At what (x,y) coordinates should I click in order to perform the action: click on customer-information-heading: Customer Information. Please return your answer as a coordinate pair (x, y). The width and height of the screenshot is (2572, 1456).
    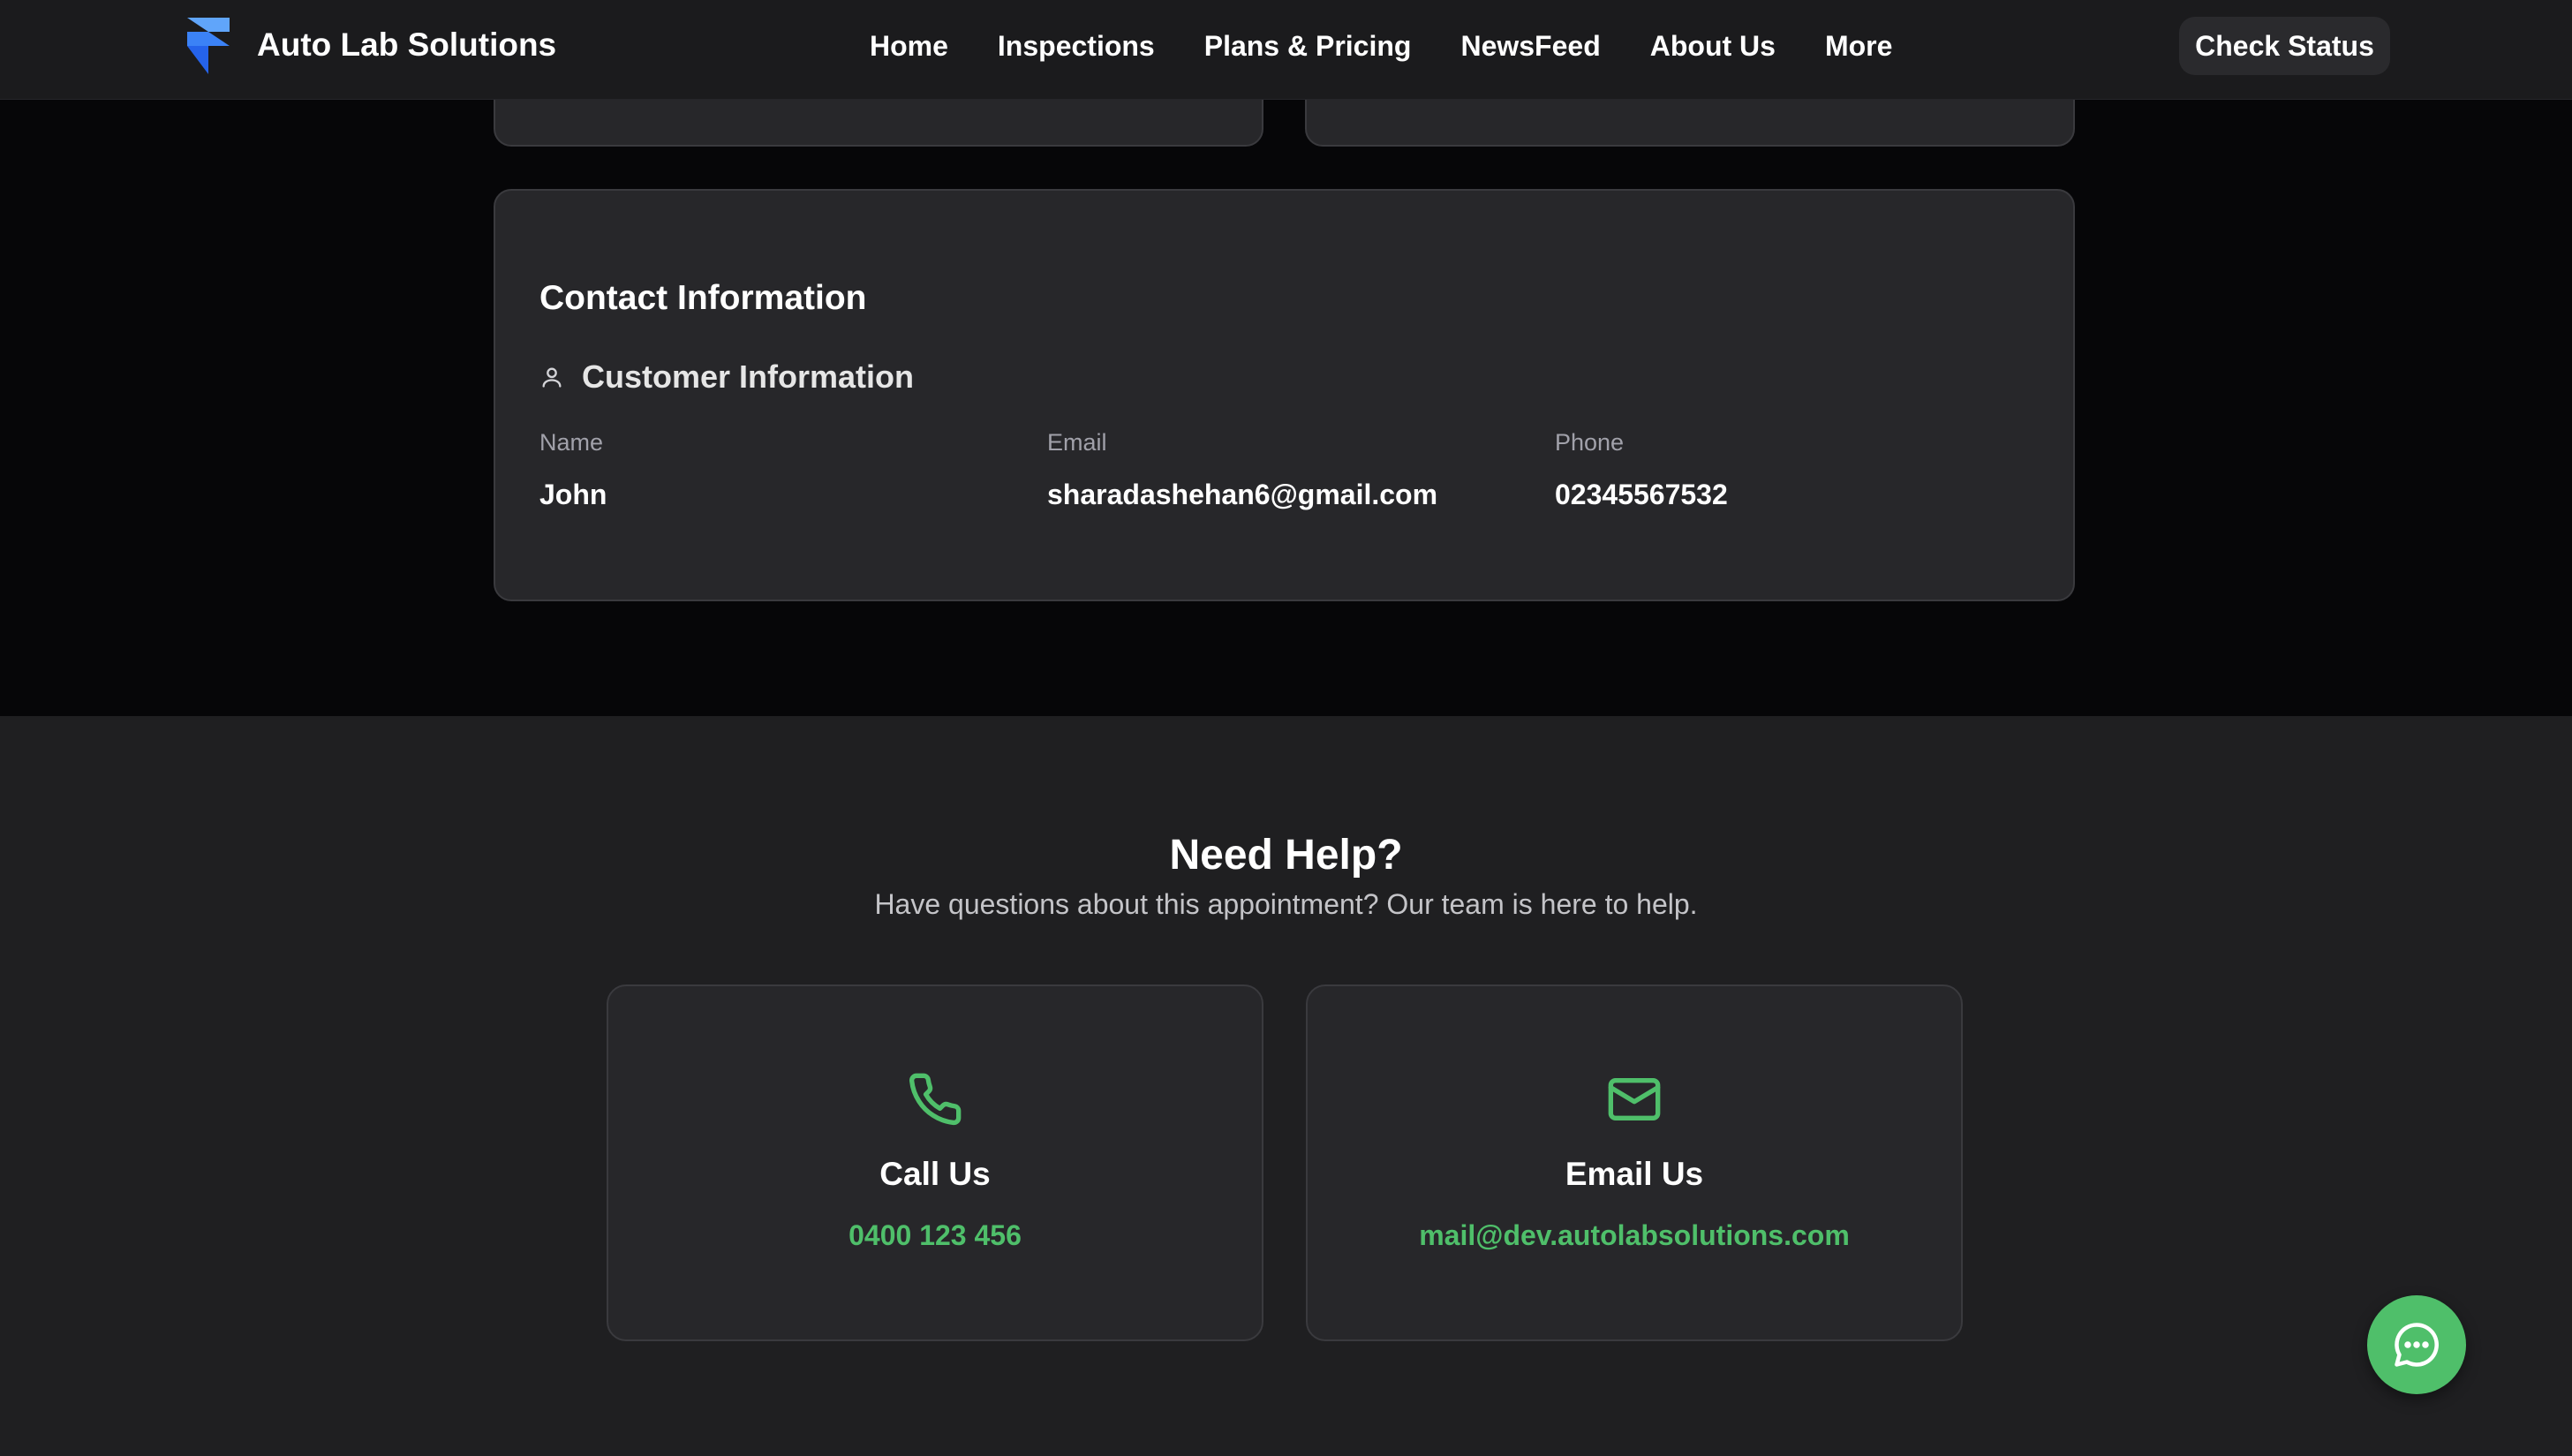
    Looking at the image, I should click on (727, 377).